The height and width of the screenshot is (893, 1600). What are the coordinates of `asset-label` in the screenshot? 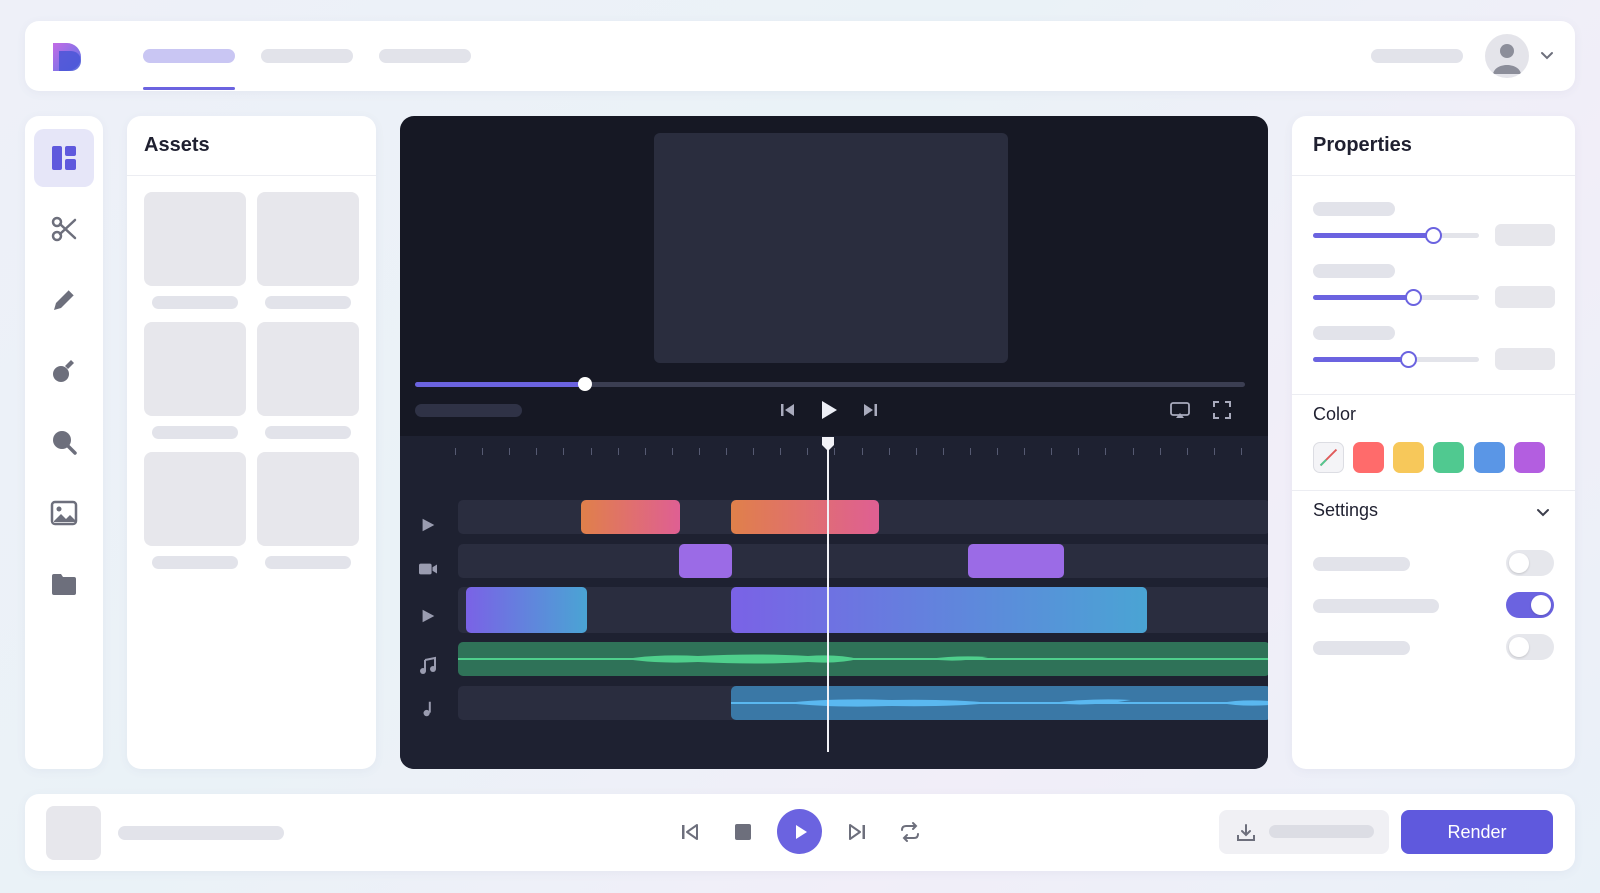 It's located at (195, 562).